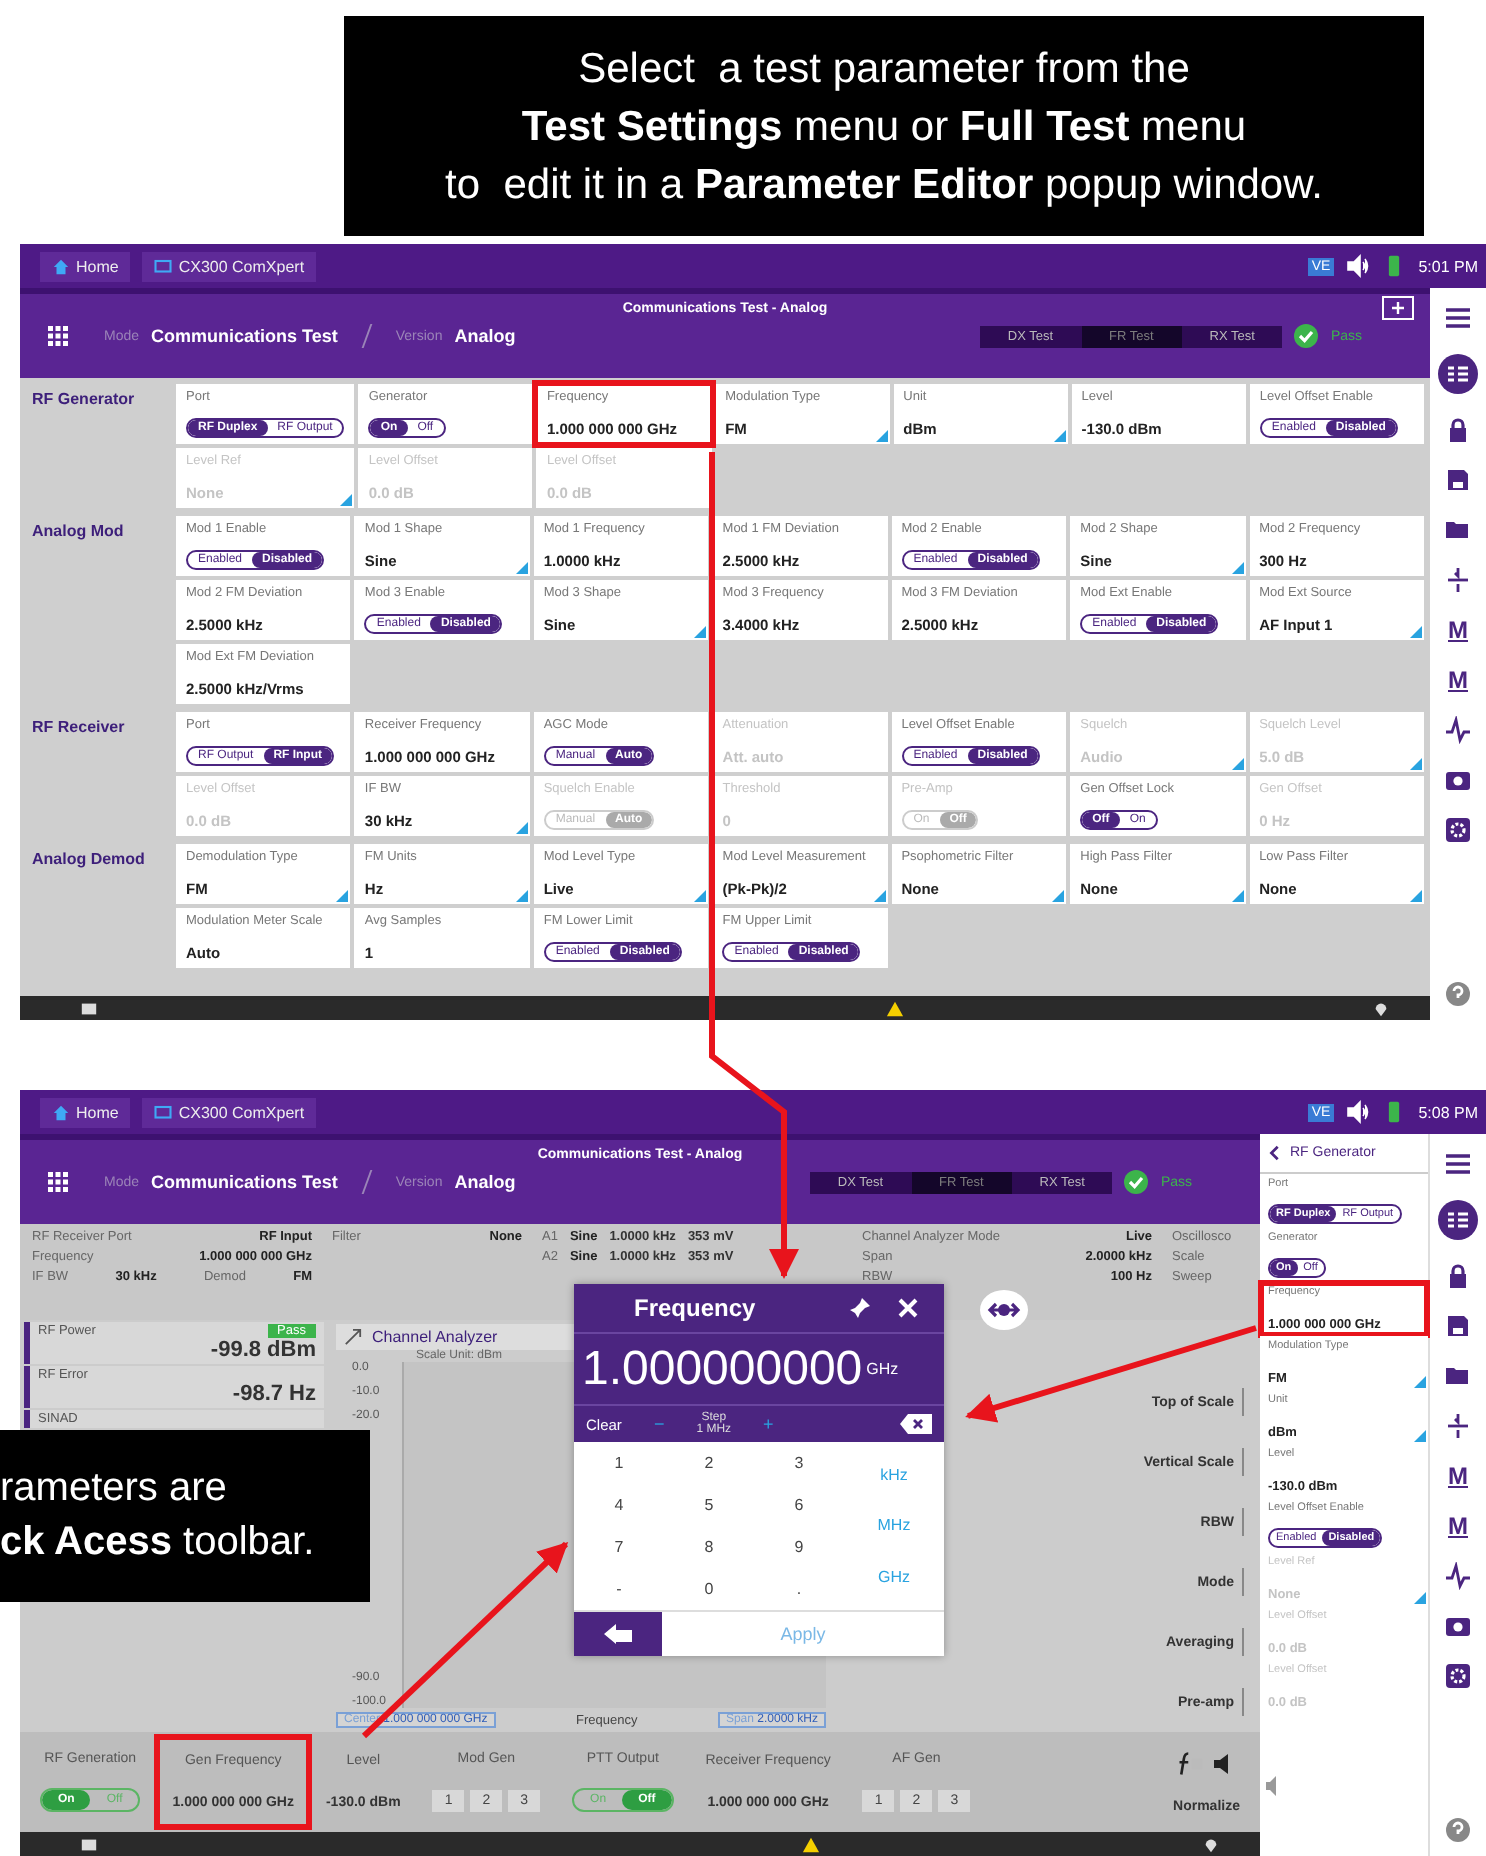  Describe the element at coordinates (618, 1634) in the screenshot. I see `back-arrow-button` at that location.